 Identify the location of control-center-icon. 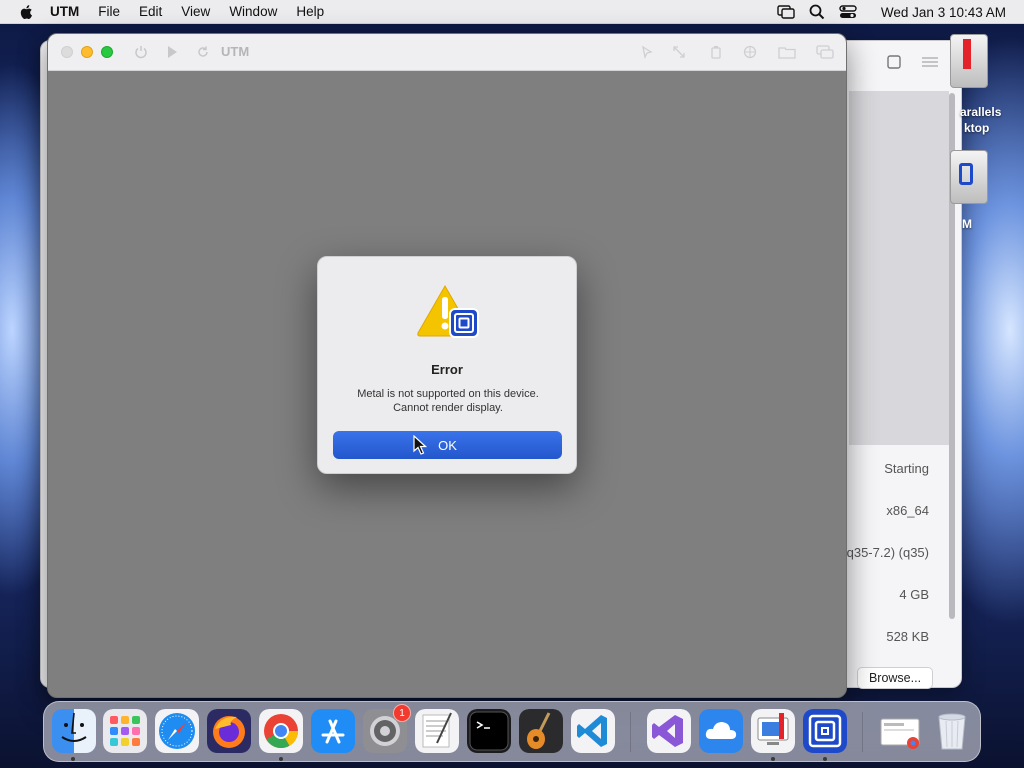
(848, 12).